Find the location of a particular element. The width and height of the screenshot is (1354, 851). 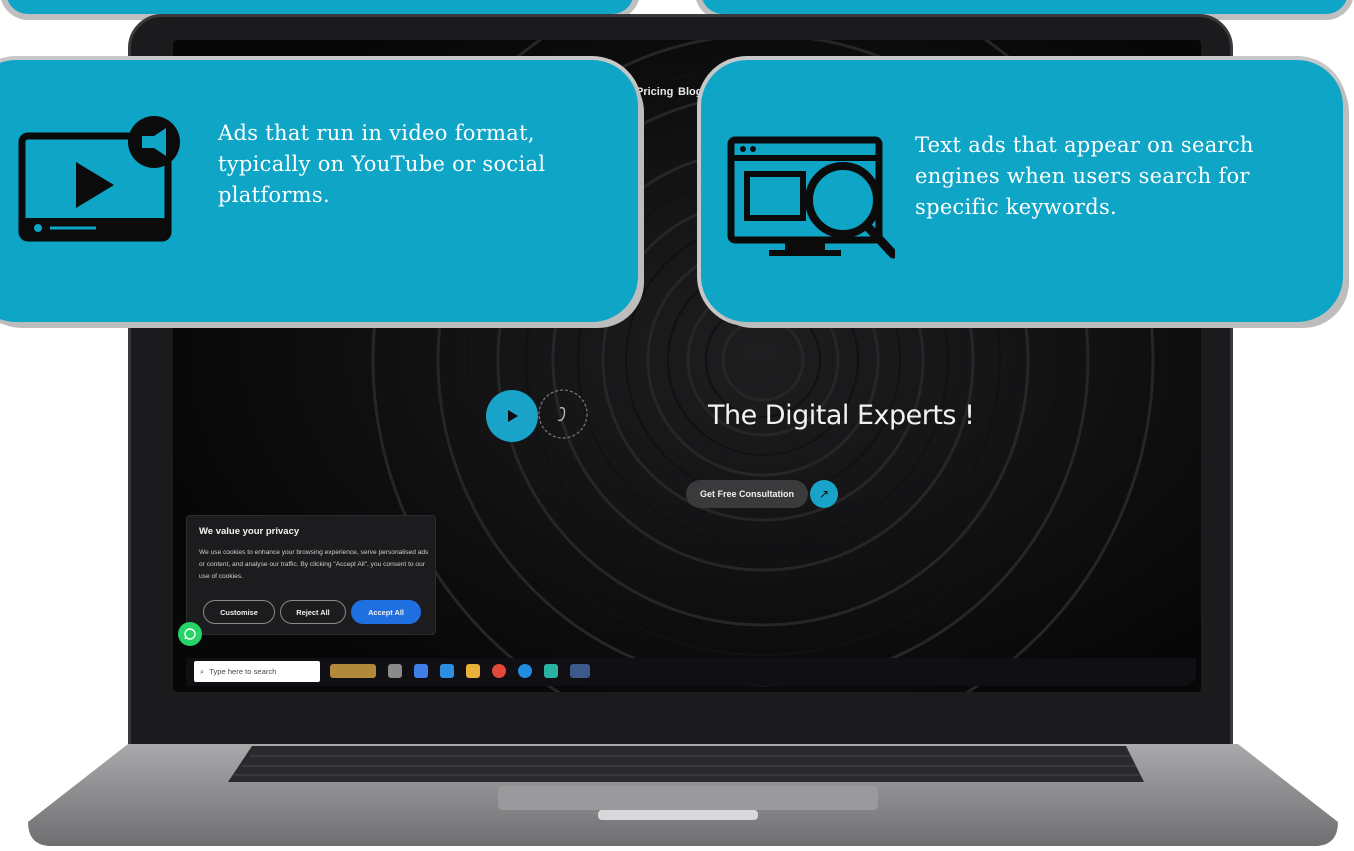

copilot-icon is located at coordinates (421, 671).